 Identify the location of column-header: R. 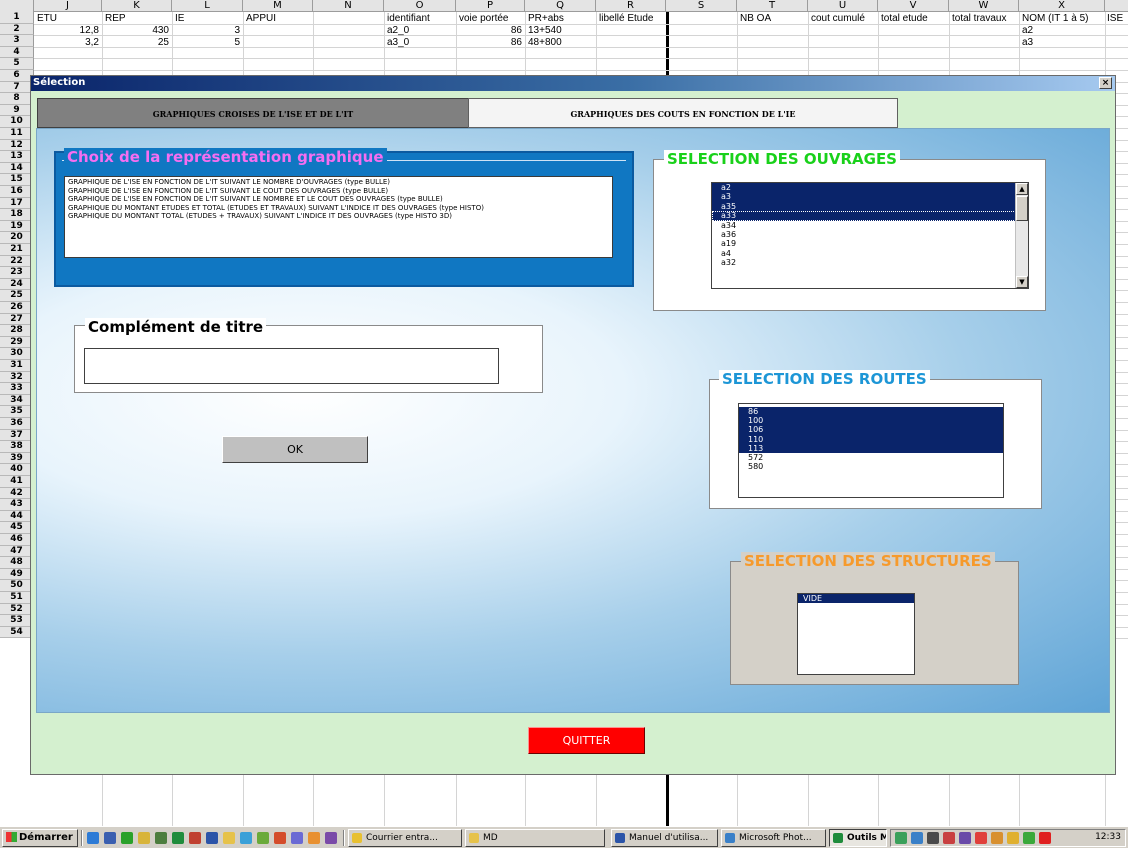
(631, 6).